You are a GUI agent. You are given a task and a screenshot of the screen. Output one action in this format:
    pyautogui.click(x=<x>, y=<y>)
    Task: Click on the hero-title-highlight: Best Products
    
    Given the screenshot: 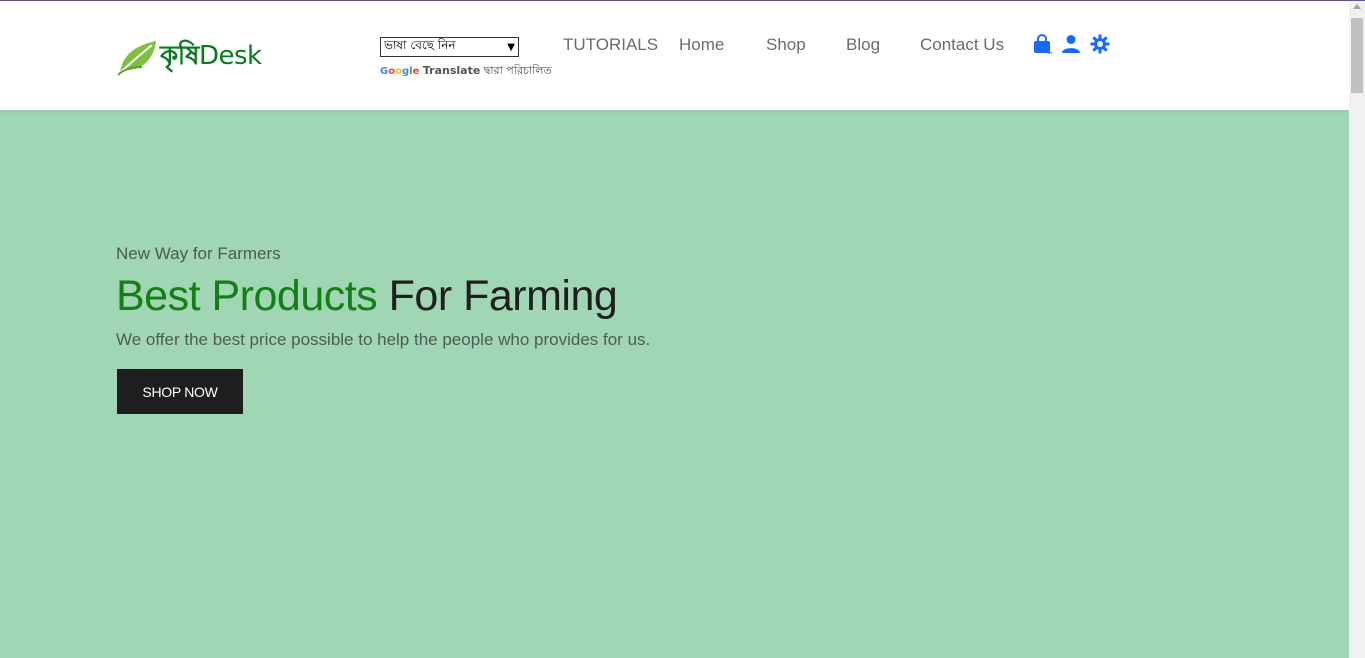 What is the action you would take?
    pyautogui.click(x=247, y=296)
    